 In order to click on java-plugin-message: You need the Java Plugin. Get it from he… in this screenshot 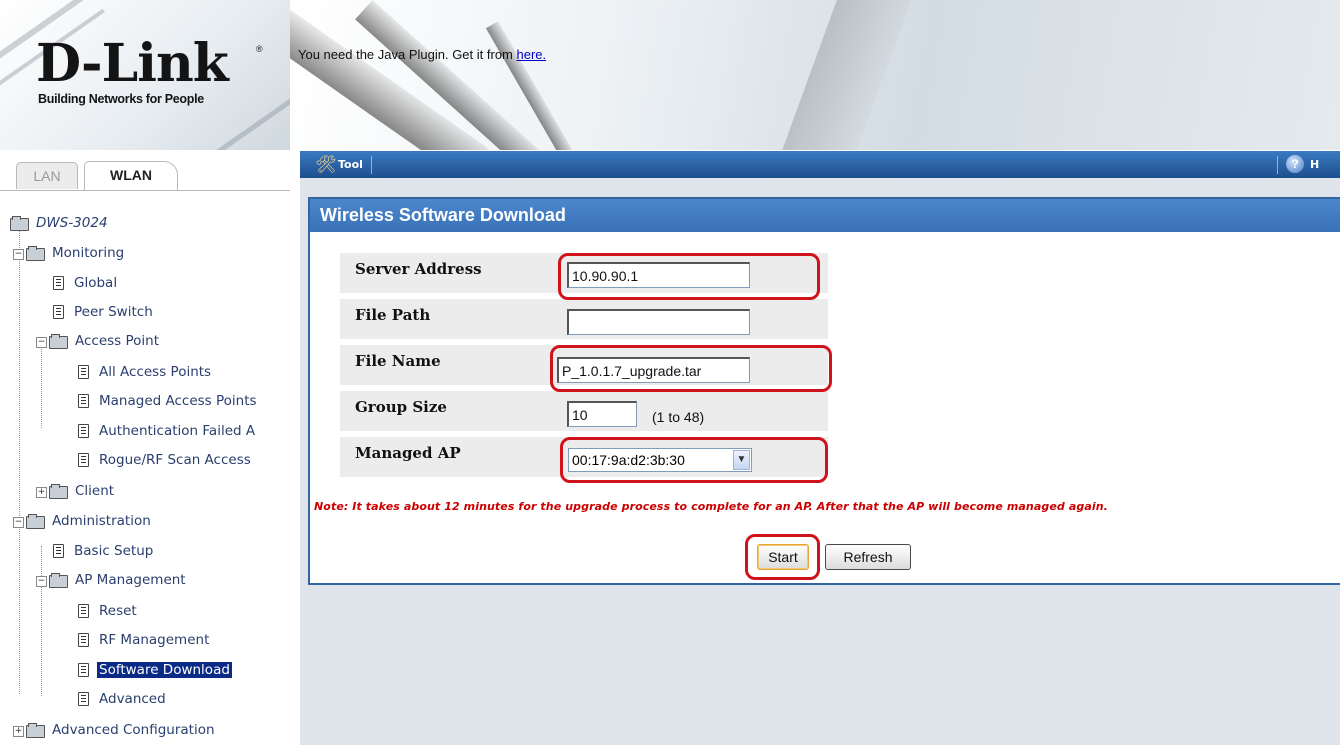, I will do `click(422, 54)`.